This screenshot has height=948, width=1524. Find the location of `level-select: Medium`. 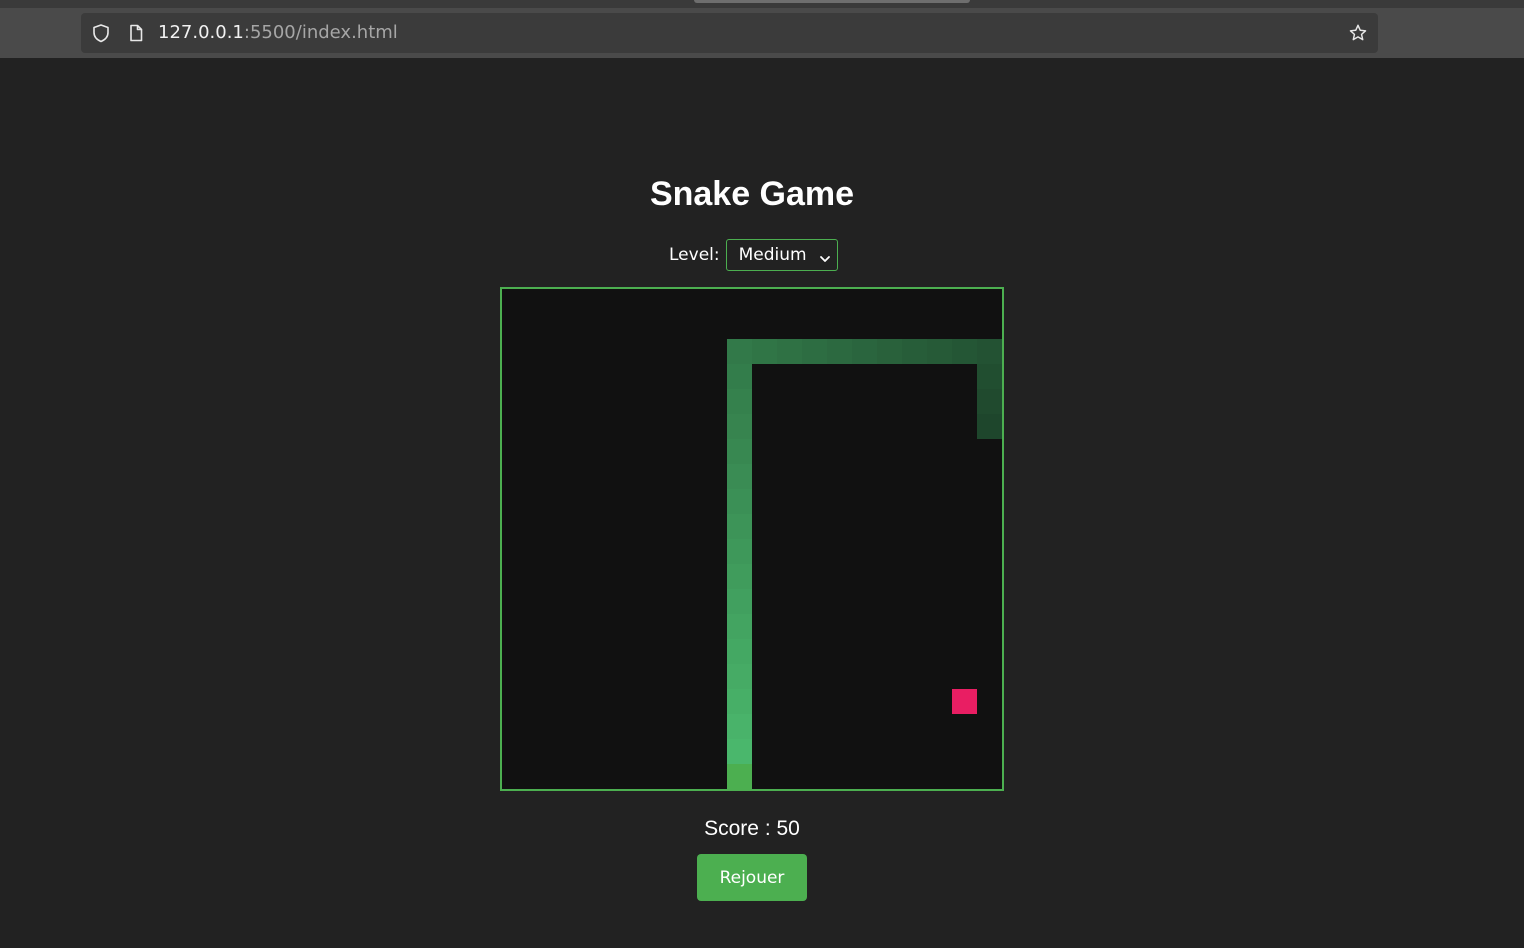

level-select: Medium is located at coordinates (781, 255).